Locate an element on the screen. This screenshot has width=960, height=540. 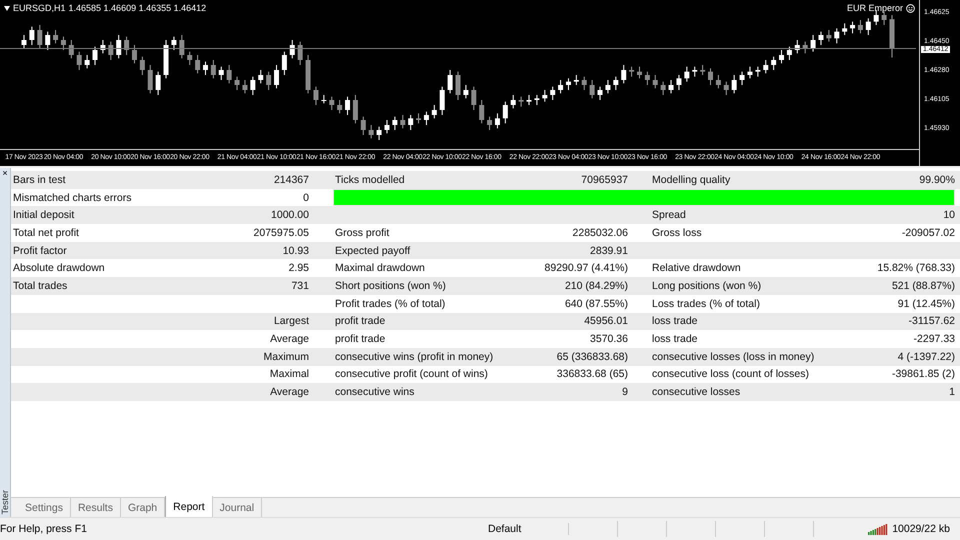
tab: Report is located at coordinates (189, 506).